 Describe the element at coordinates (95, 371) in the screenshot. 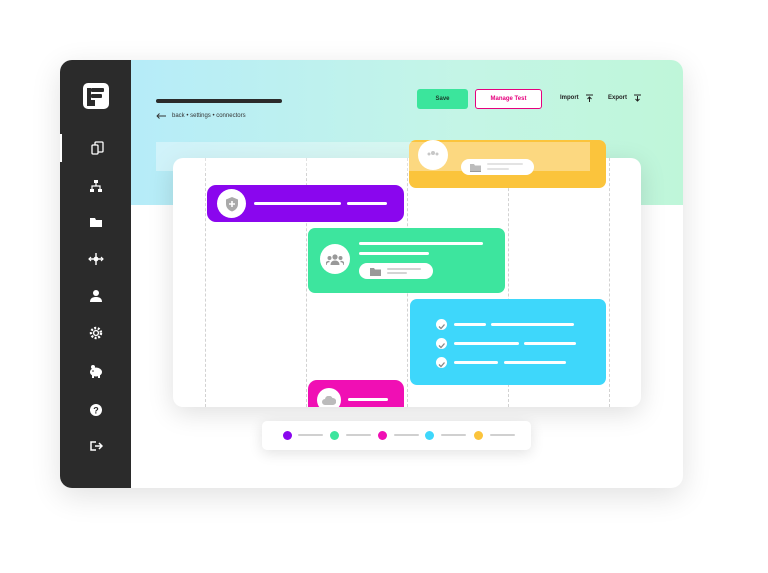

I see `piggy-bank-icon` at that location.